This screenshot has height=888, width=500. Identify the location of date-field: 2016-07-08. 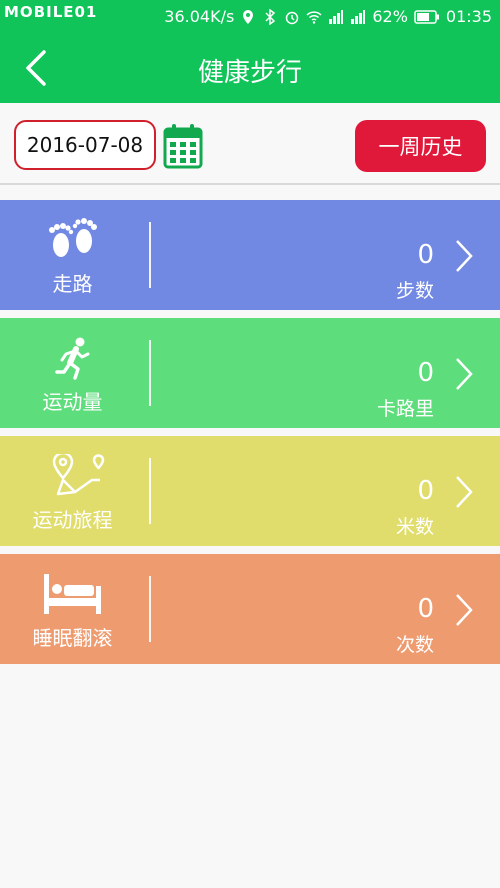
(85, 145).